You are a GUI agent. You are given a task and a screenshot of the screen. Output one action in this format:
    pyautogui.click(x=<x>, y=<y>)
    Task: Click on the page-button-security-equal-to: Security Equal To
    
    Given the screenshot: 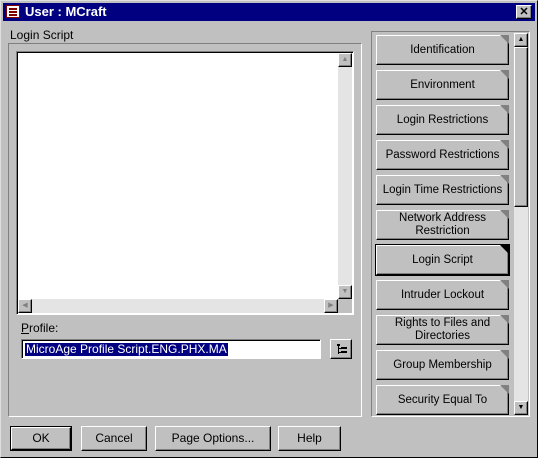 What is the action you would take?
    pyautogui.click(x=442, y=400)
    